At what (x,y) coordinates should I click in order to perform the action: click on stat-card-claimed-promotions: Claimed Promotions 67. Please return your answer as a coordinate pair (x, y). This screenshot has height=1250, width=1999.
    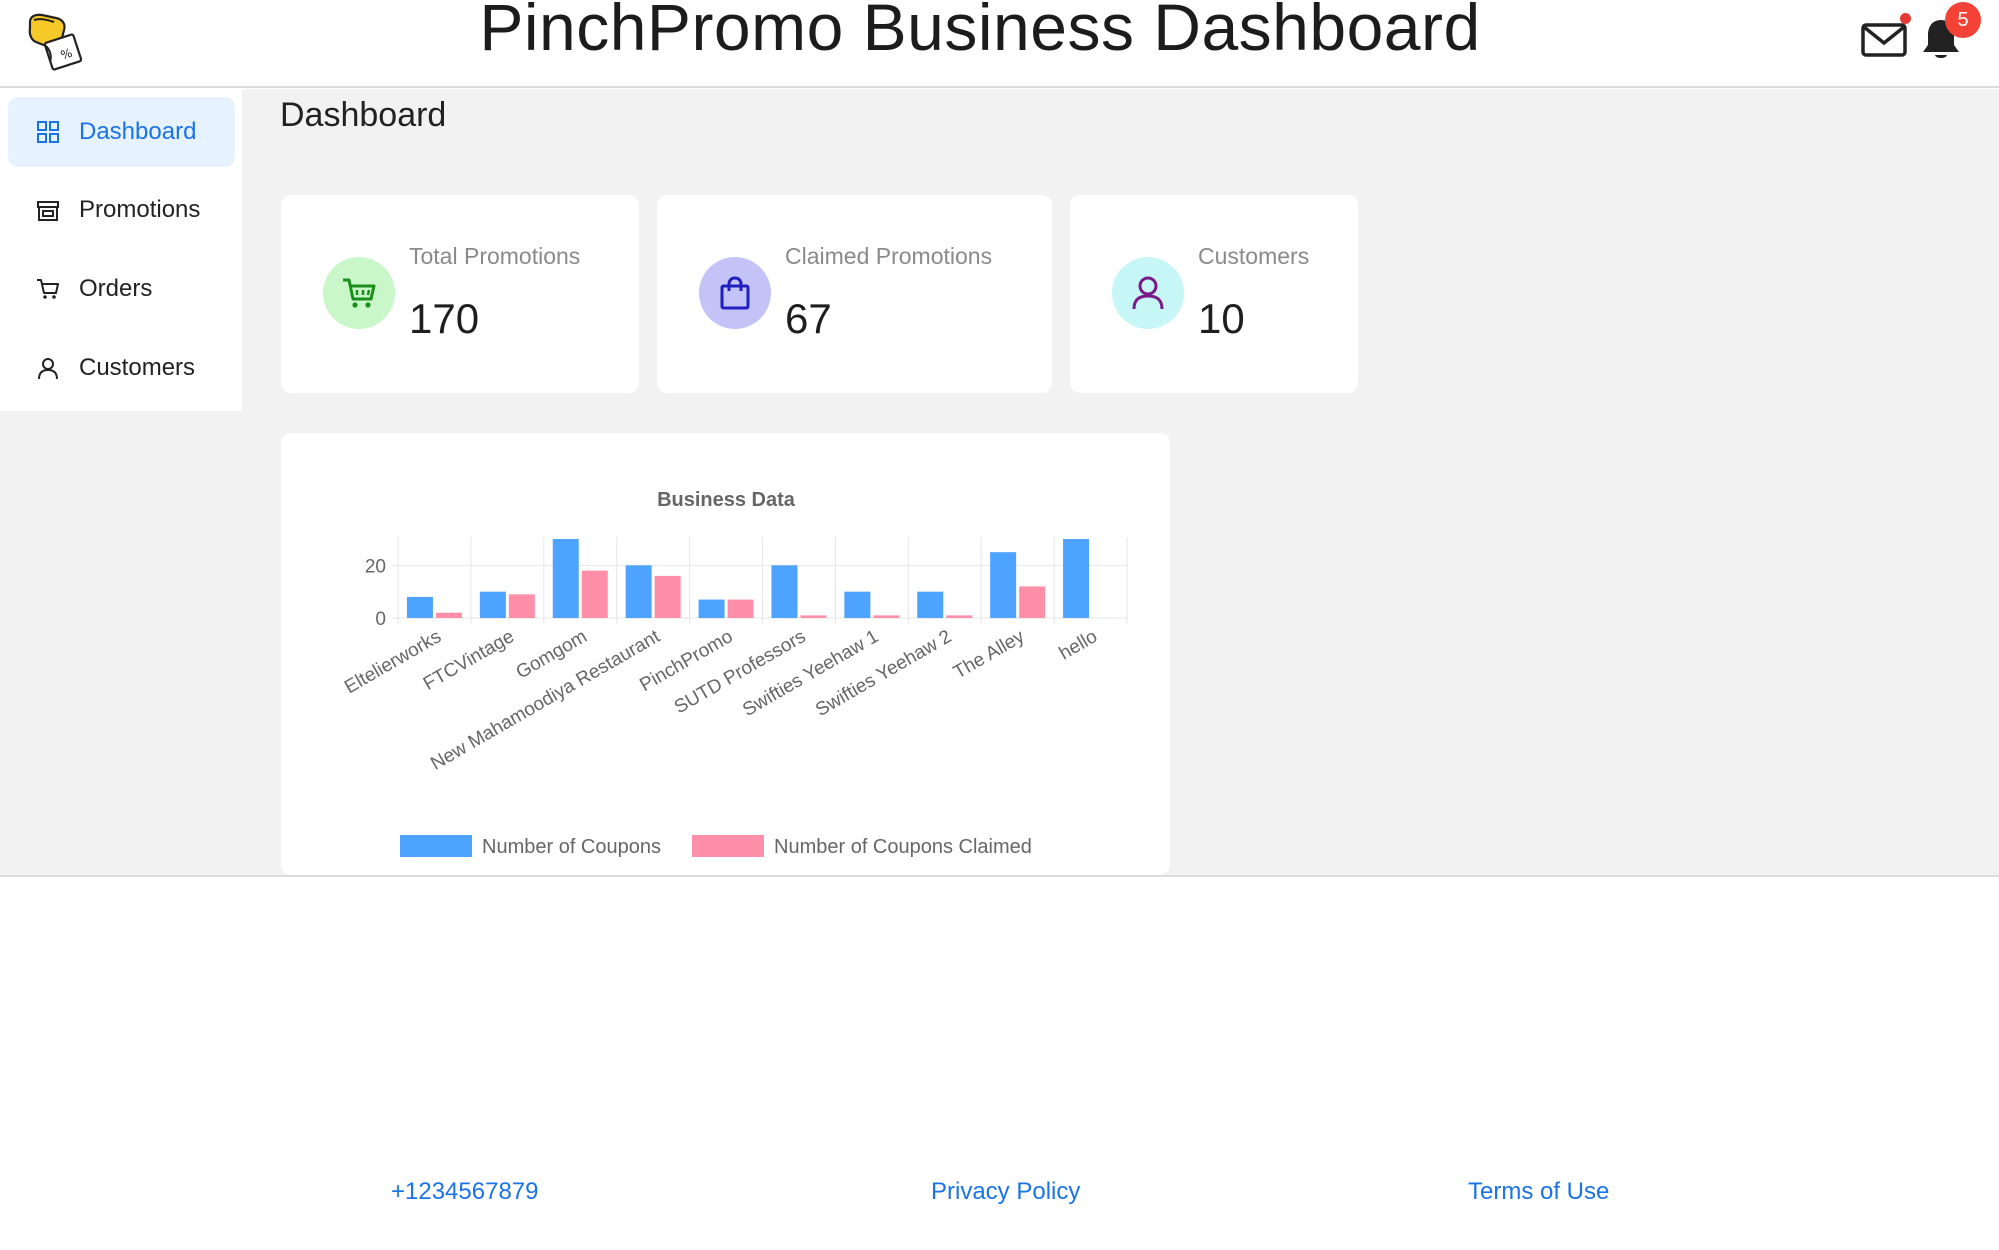
    Looking at the image, I should click on (854, 294).